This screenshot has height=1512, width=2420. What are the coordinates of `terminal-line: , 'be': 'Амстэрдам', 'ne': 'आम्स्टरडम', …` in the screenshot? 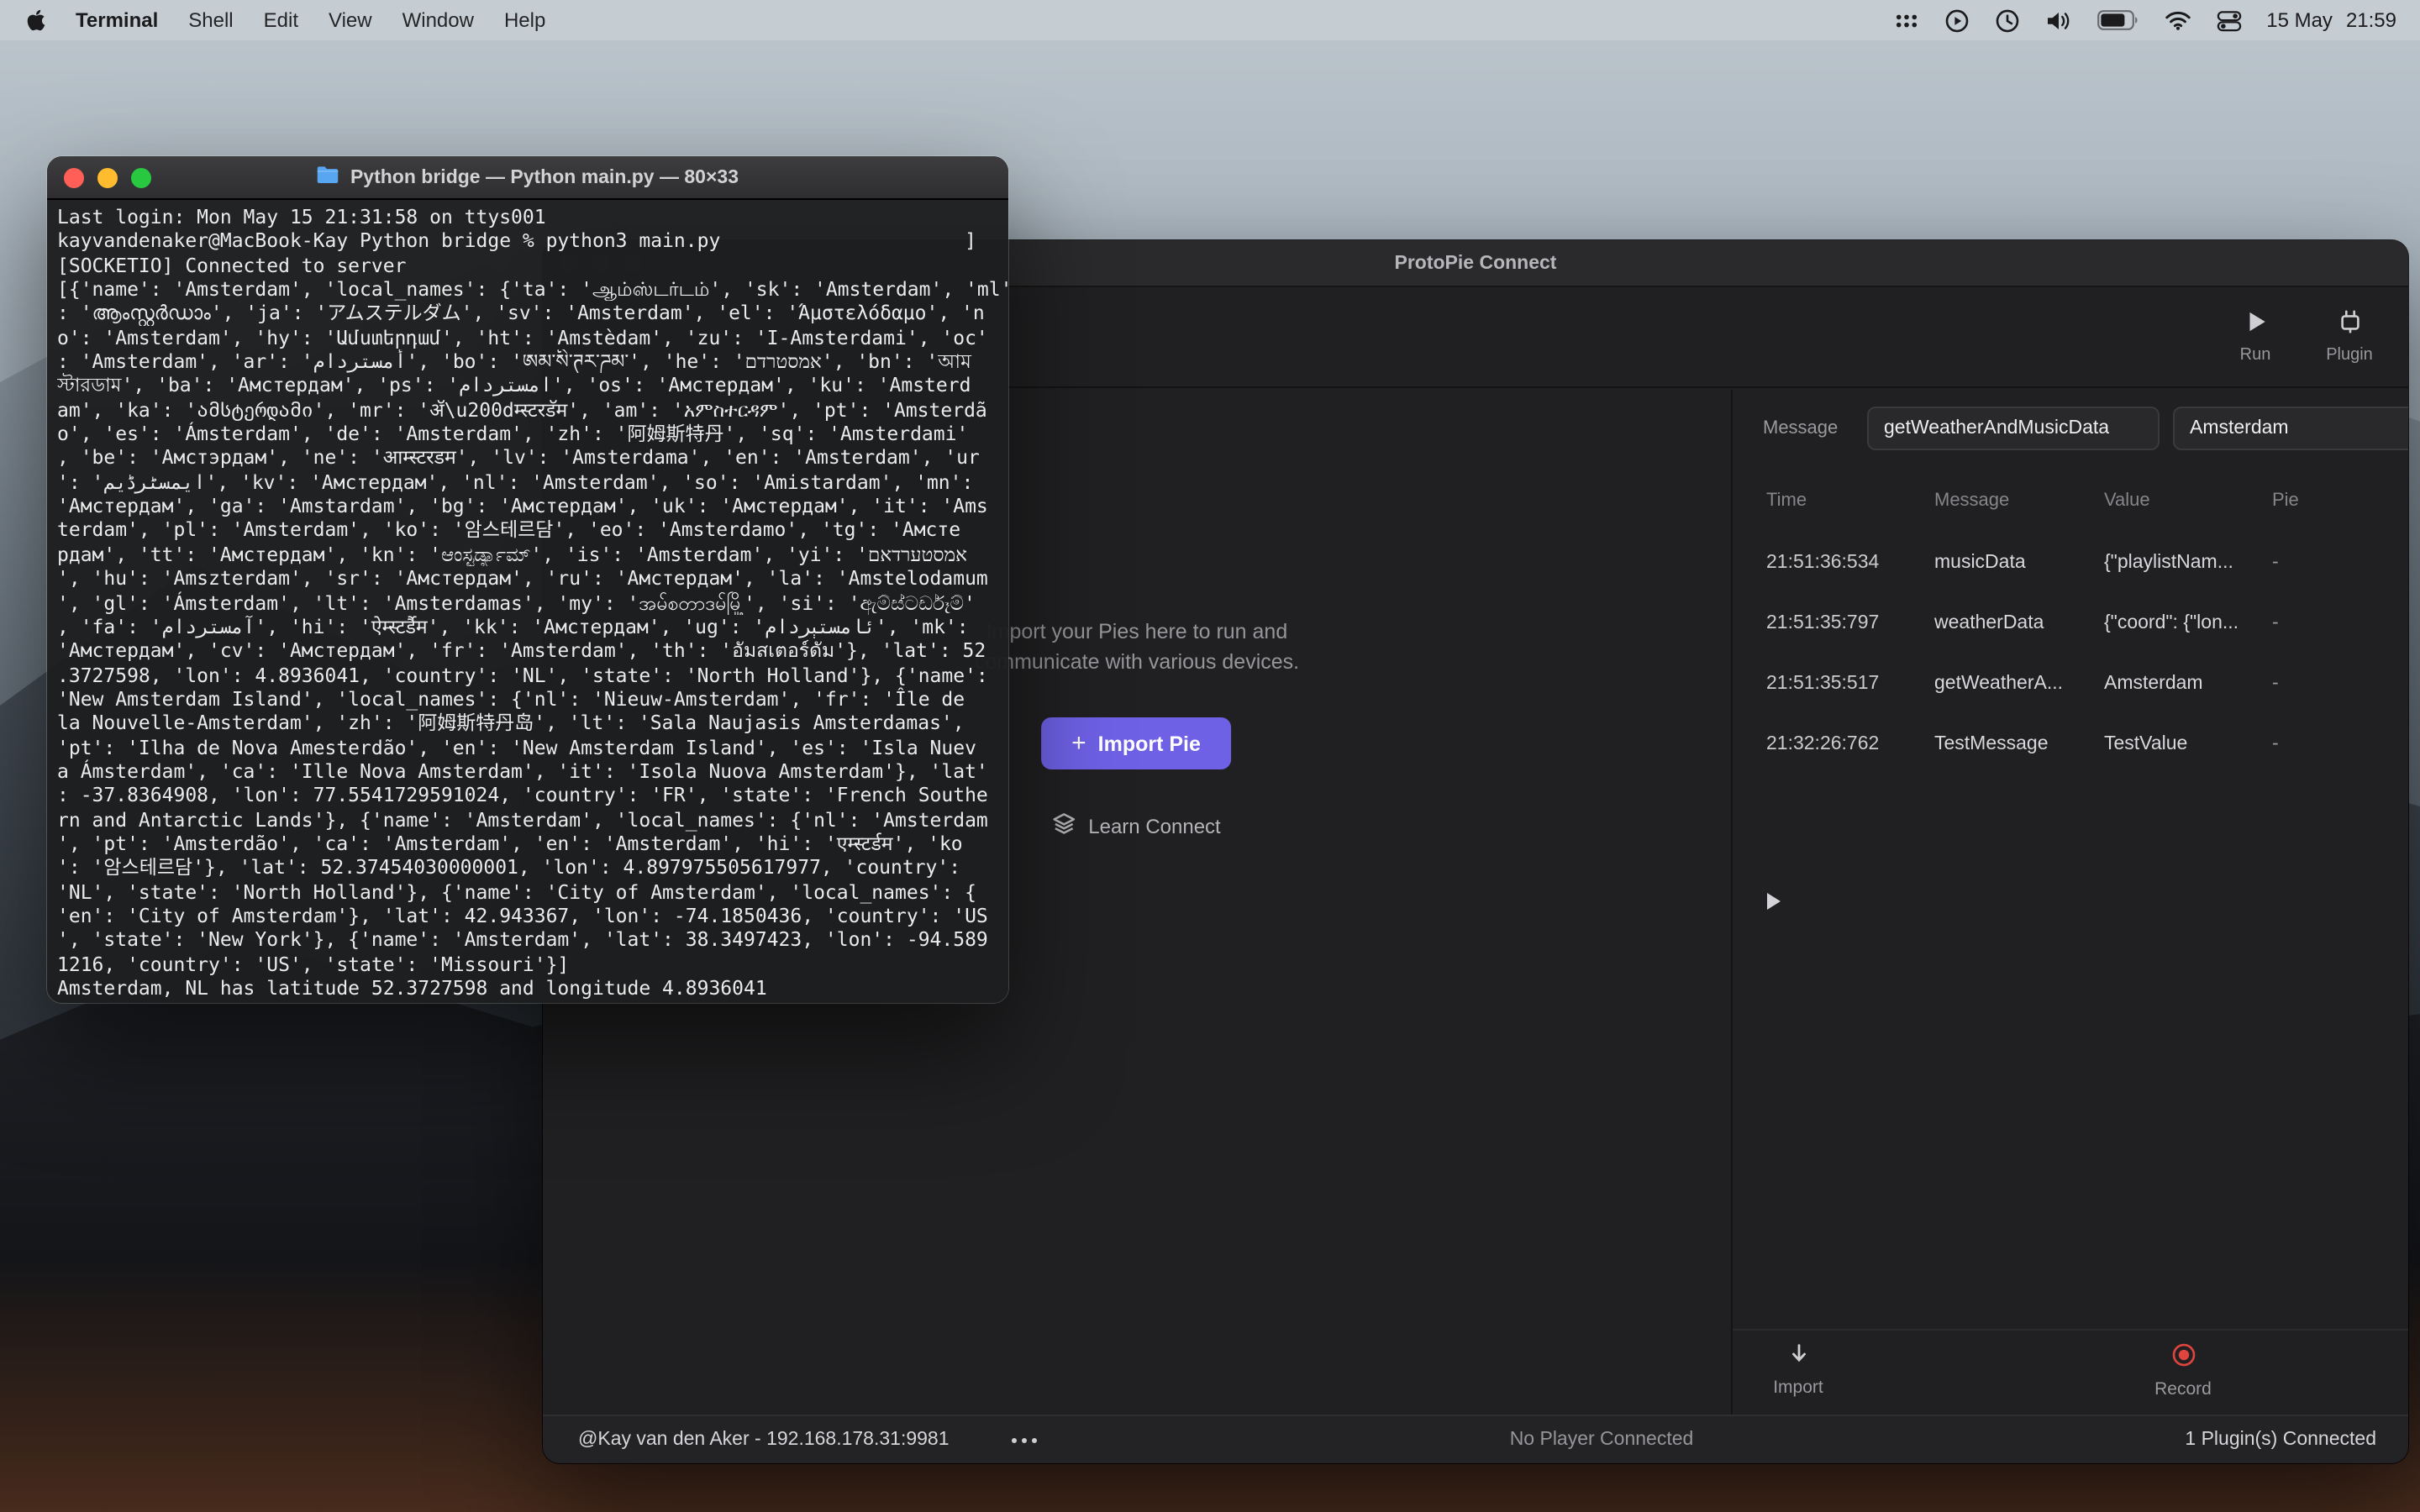 It's located at (518, 457).